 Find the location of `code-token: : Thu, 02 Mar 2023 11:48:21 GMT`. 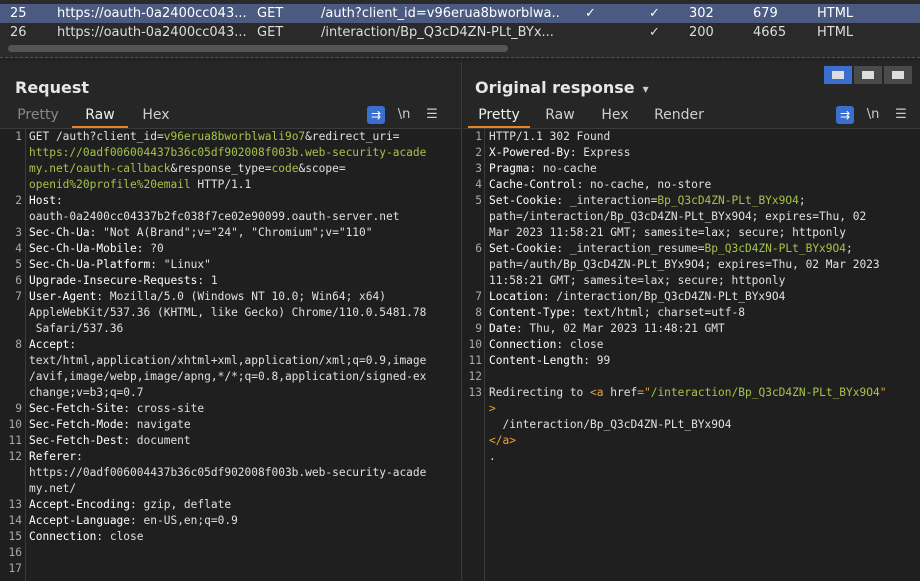

code-token: : Thu, 02 Mar 2023 11:48:21 GMT is located at coordinates (620, 328).